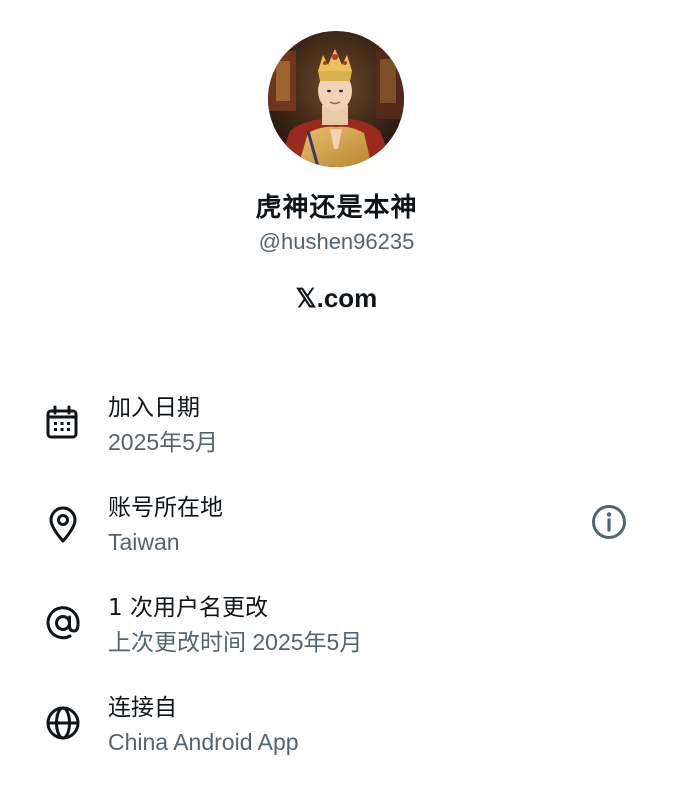  I want to click on globe-icon, so click(63, 723).